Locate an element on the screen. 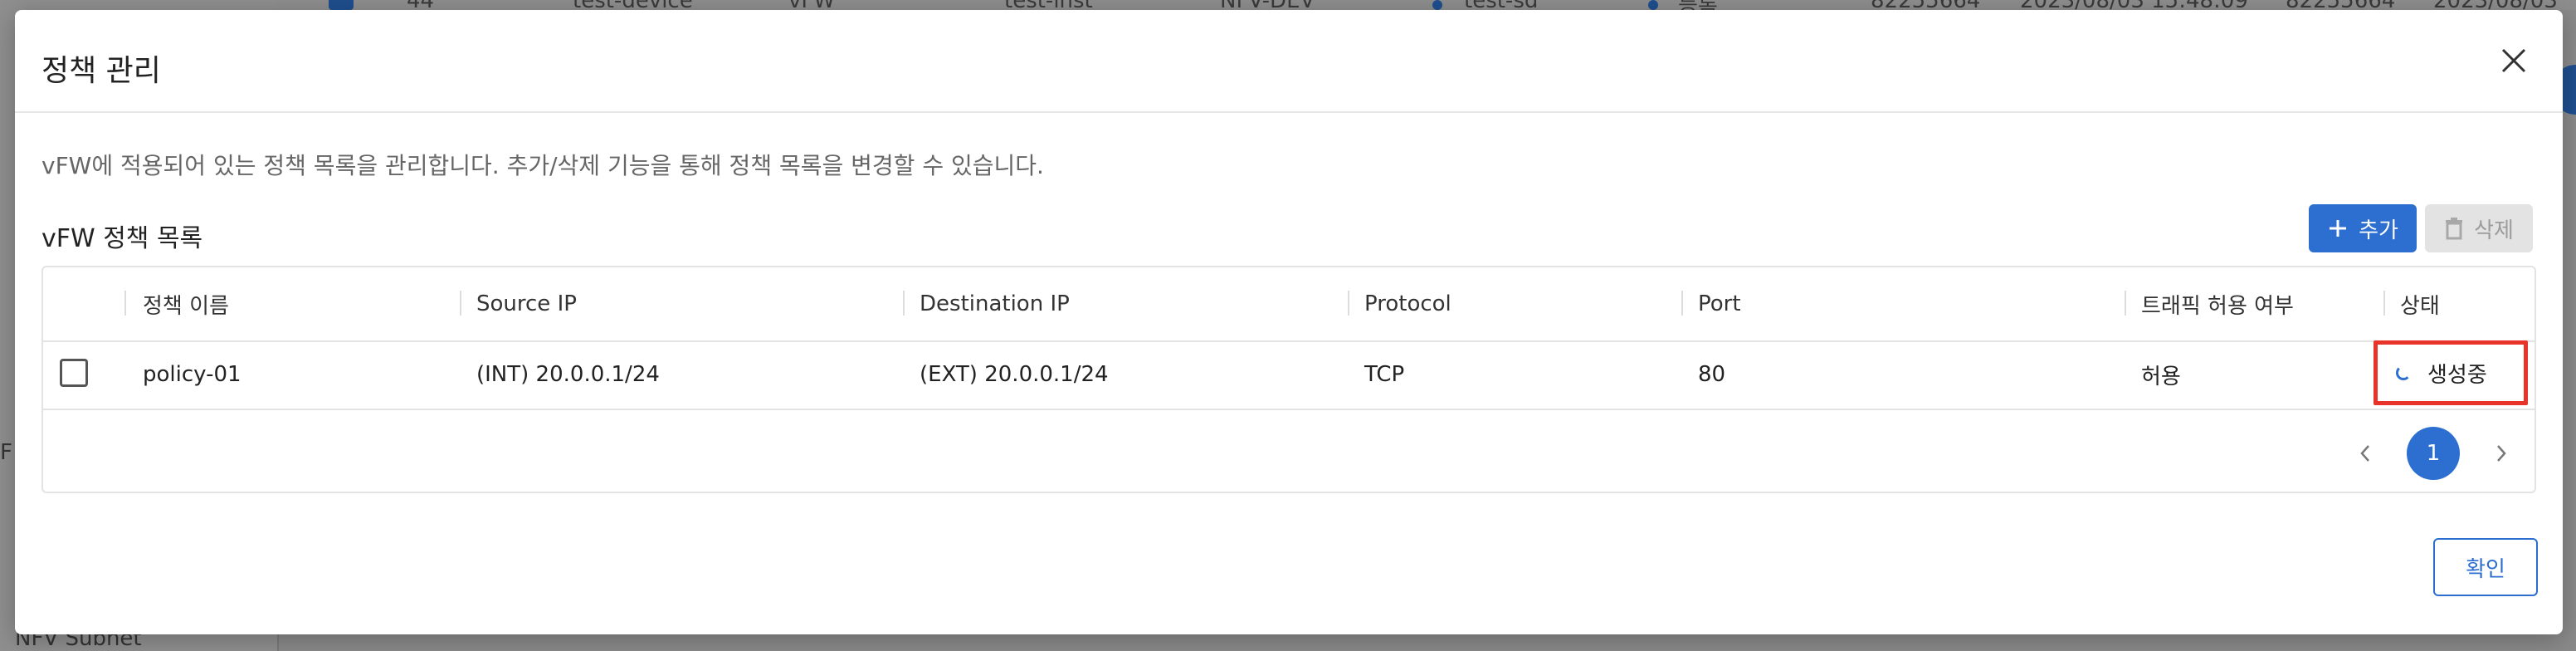  cell-protocol: TCP is located at coordinates (1384, 374).